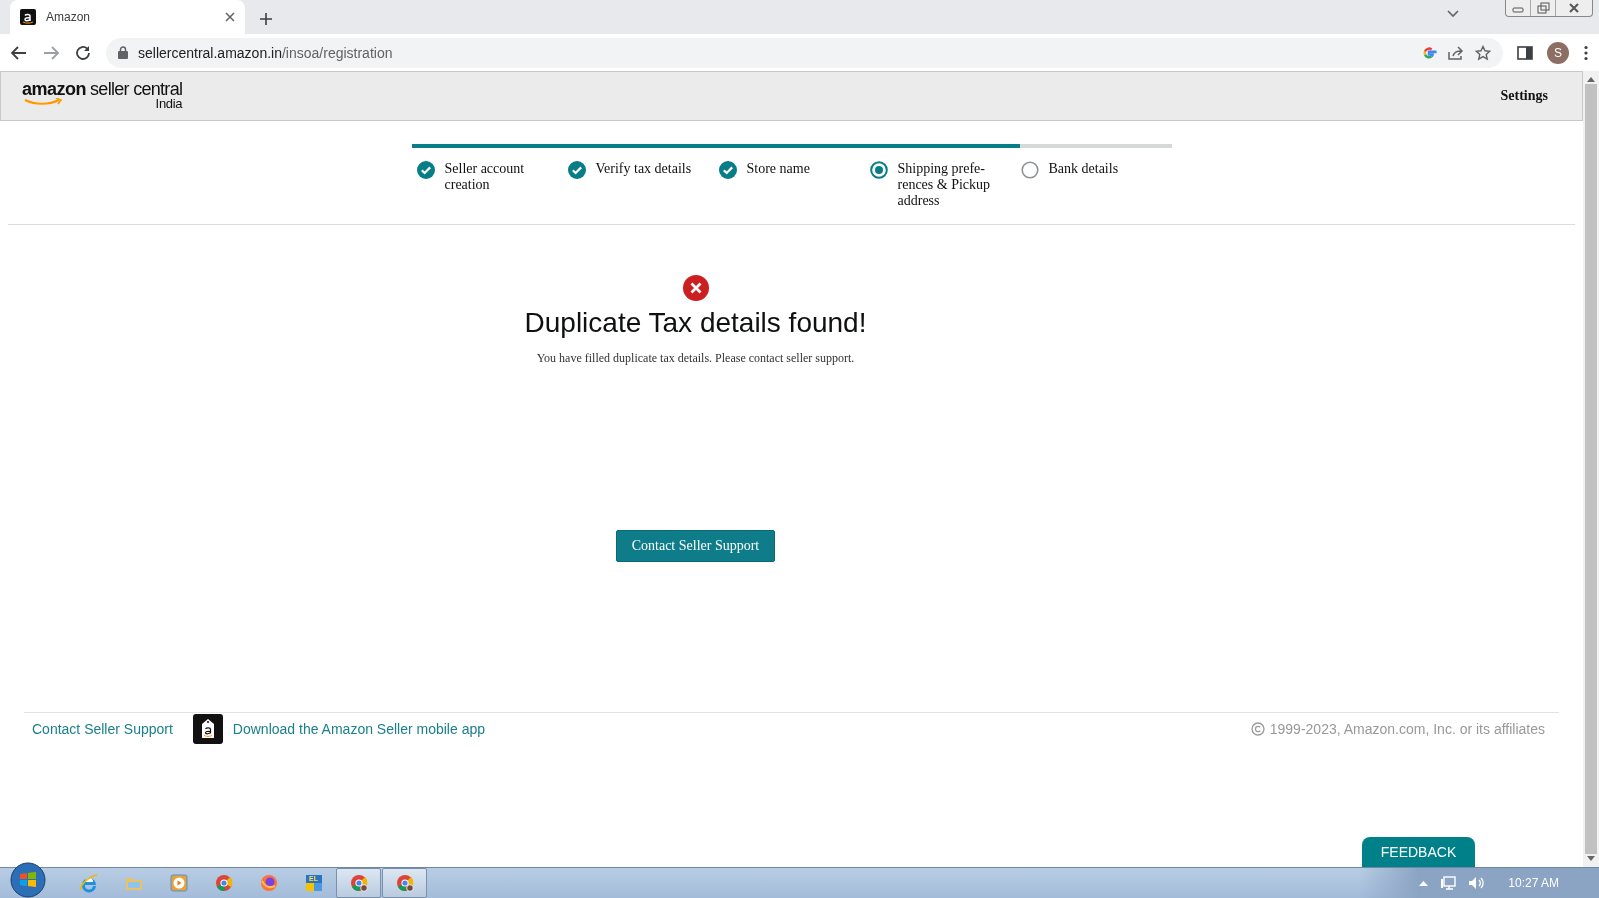 This screenshot has width=1599, height=898. I want to click on copyright-icon, so click(1257, 729).